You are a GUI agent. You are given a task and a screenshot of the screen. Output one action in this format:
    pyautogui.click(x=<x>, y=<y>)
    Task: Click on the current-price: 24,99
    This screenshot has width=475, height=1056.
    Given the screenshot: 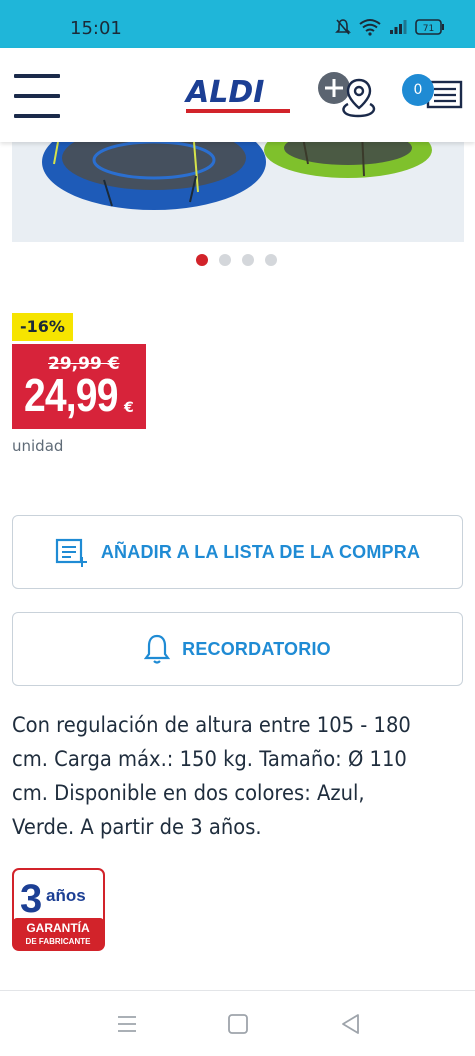 What is the action you would take?
    pyautogui.click(x=71, y=395)
    